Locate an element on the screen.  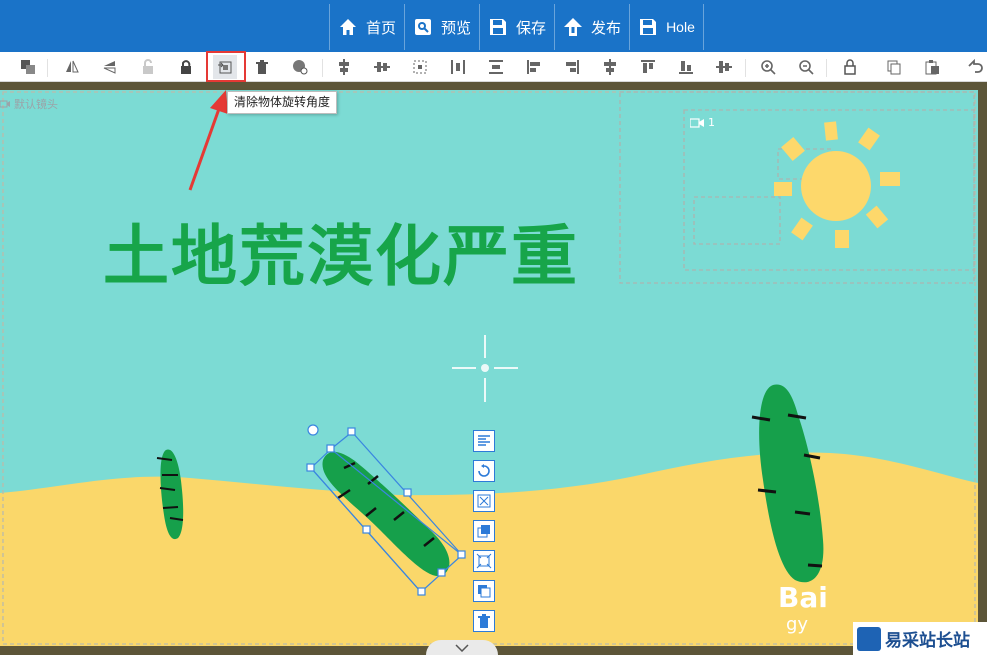
fit-button is located at coordinates (484, 501).